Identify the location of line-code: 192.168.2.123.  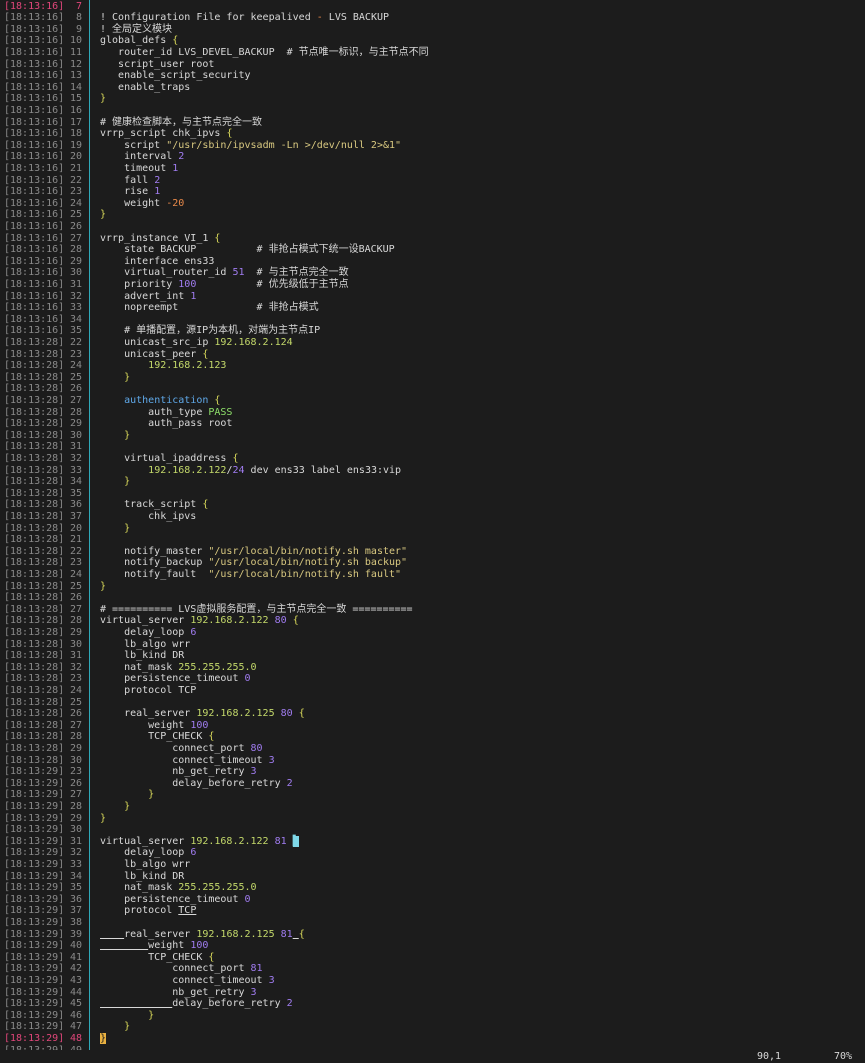
(163, 366).